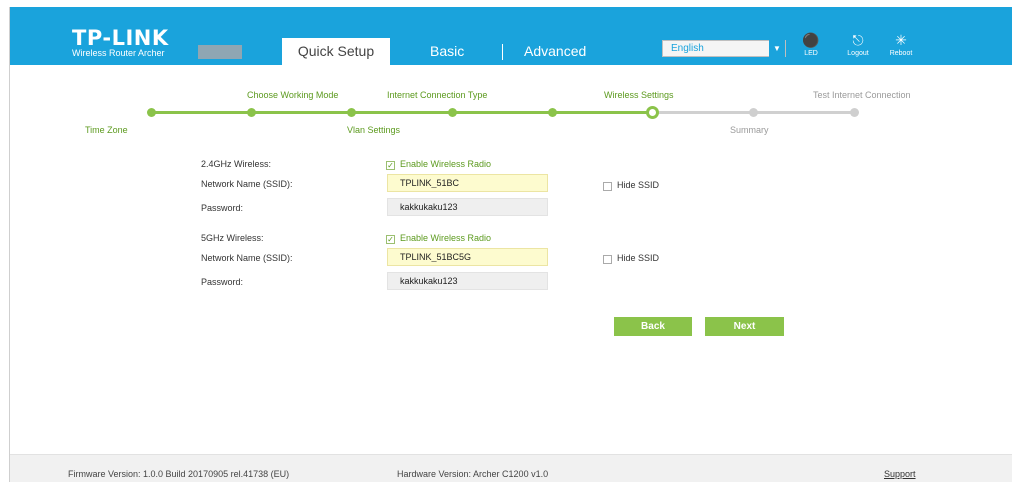 This screenshot has width=1012, height=482. I want to click on wireless-24-hide-ssid-label: Hide SSID, so click(638, 185).